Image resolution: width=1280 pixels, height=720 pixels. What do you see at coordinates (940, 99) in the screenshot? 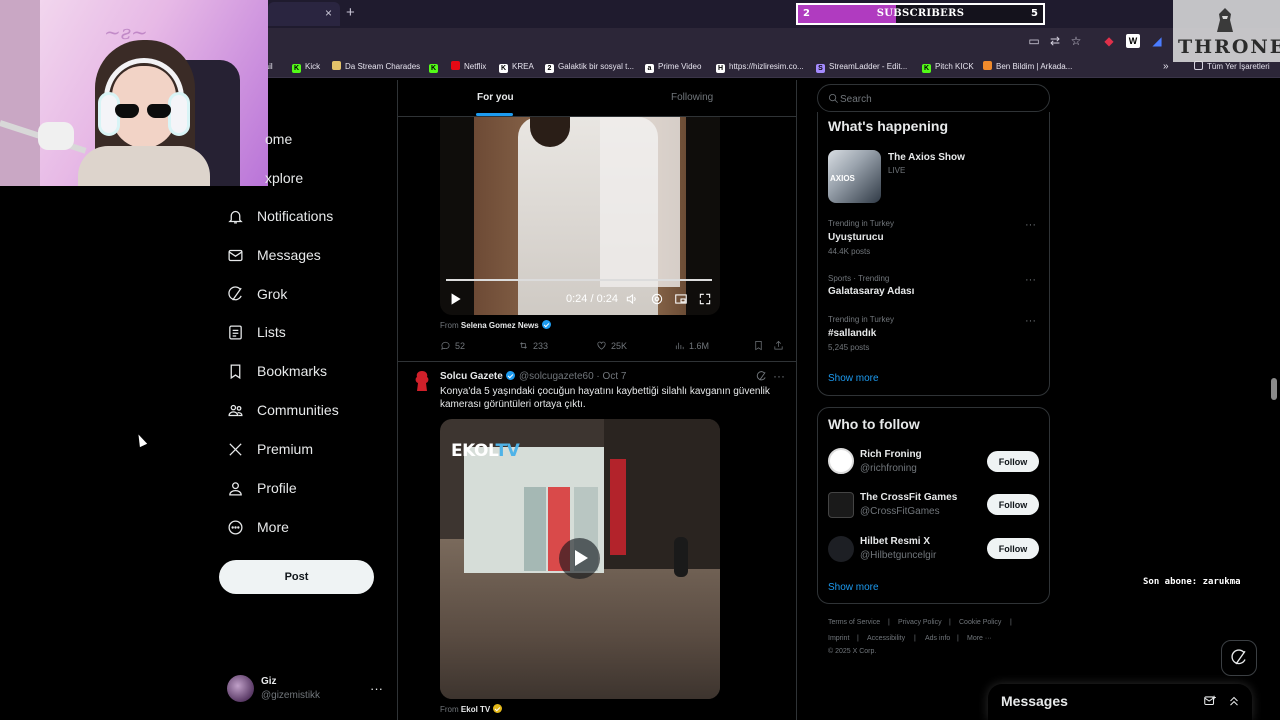
I see `search-input` at bounding box center [940, 99].